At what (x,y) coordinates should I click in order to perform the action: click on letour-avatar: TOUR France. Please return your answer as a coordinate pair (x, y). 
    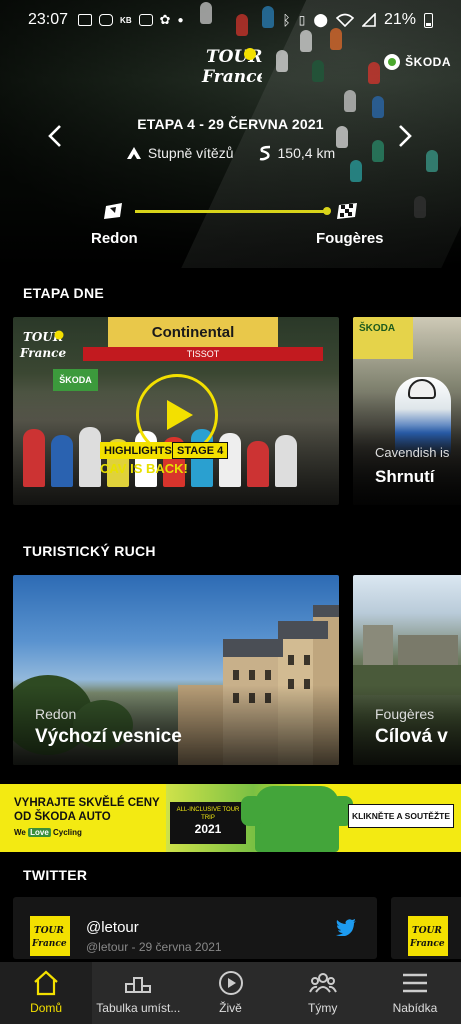
    Looking at the image, I should click on (428, 936).